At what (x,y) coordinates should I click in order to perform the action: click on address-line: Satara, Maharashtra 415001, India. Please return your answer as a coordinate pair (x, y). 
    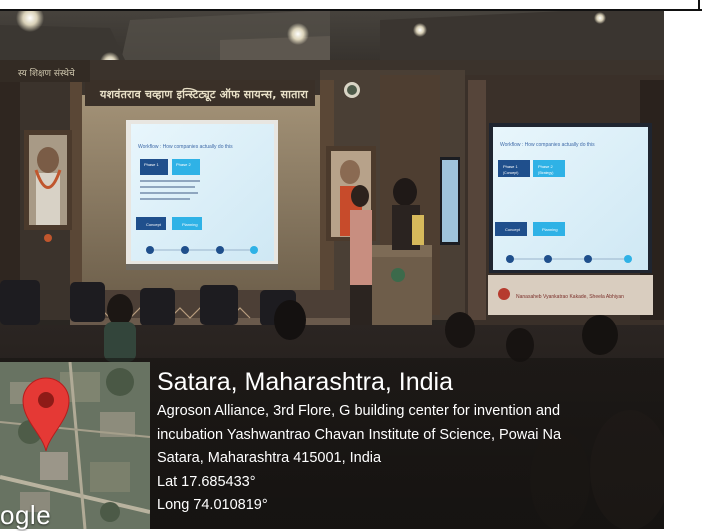
    Looking at the image, I should click on (269, 458).